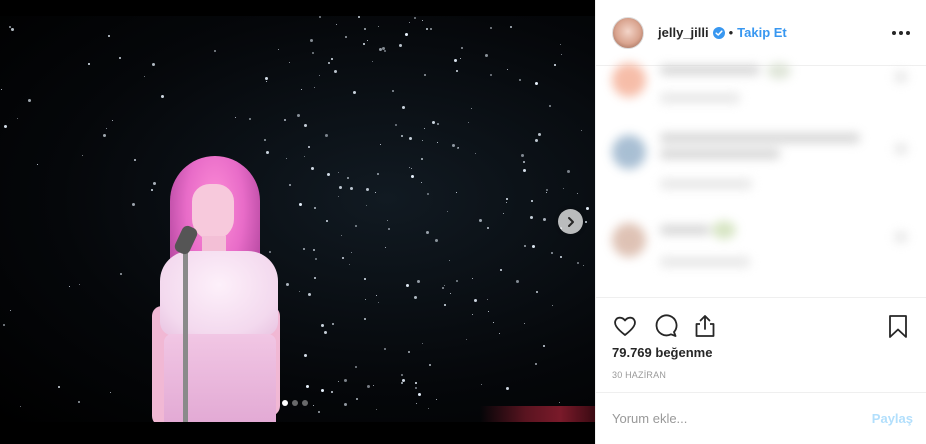 The image size is (926, 444). What do you see at coordinates (901, 33) in the screenshot?
I see `more-options-icon` at bounding box center [901, 33].